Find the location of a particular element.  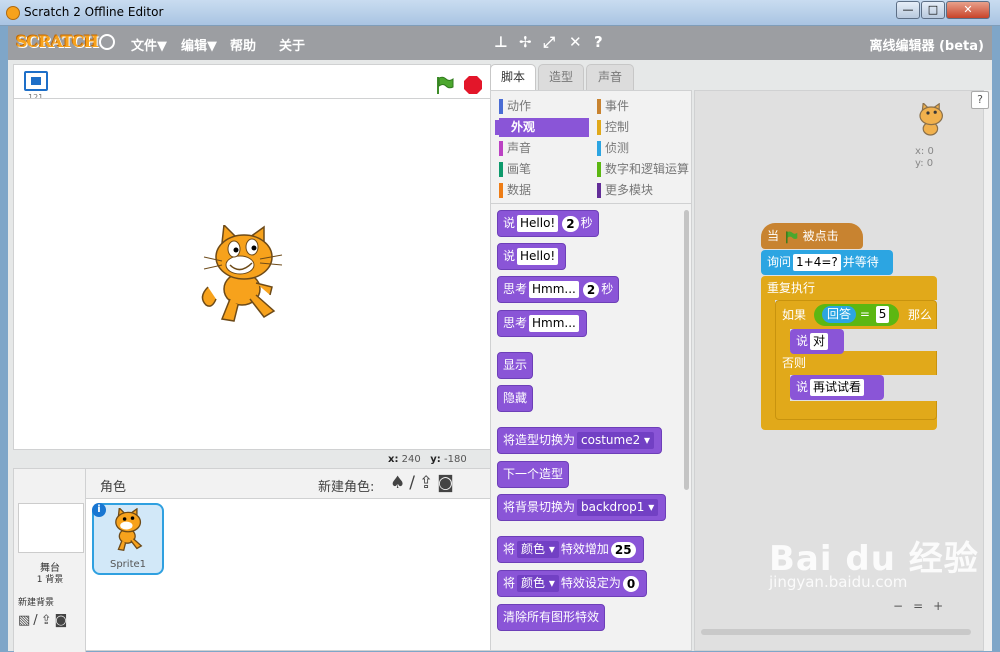

upload-sprite-icon: ⇪ is located at coordinates (428, 483).